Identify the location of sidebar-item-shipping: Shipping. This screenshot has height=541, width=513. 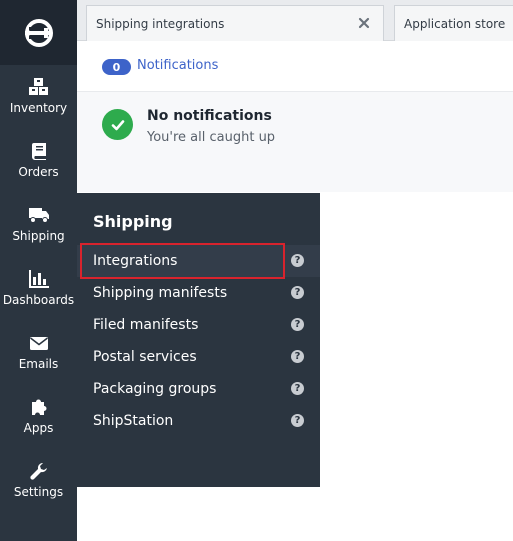
(38, 225).